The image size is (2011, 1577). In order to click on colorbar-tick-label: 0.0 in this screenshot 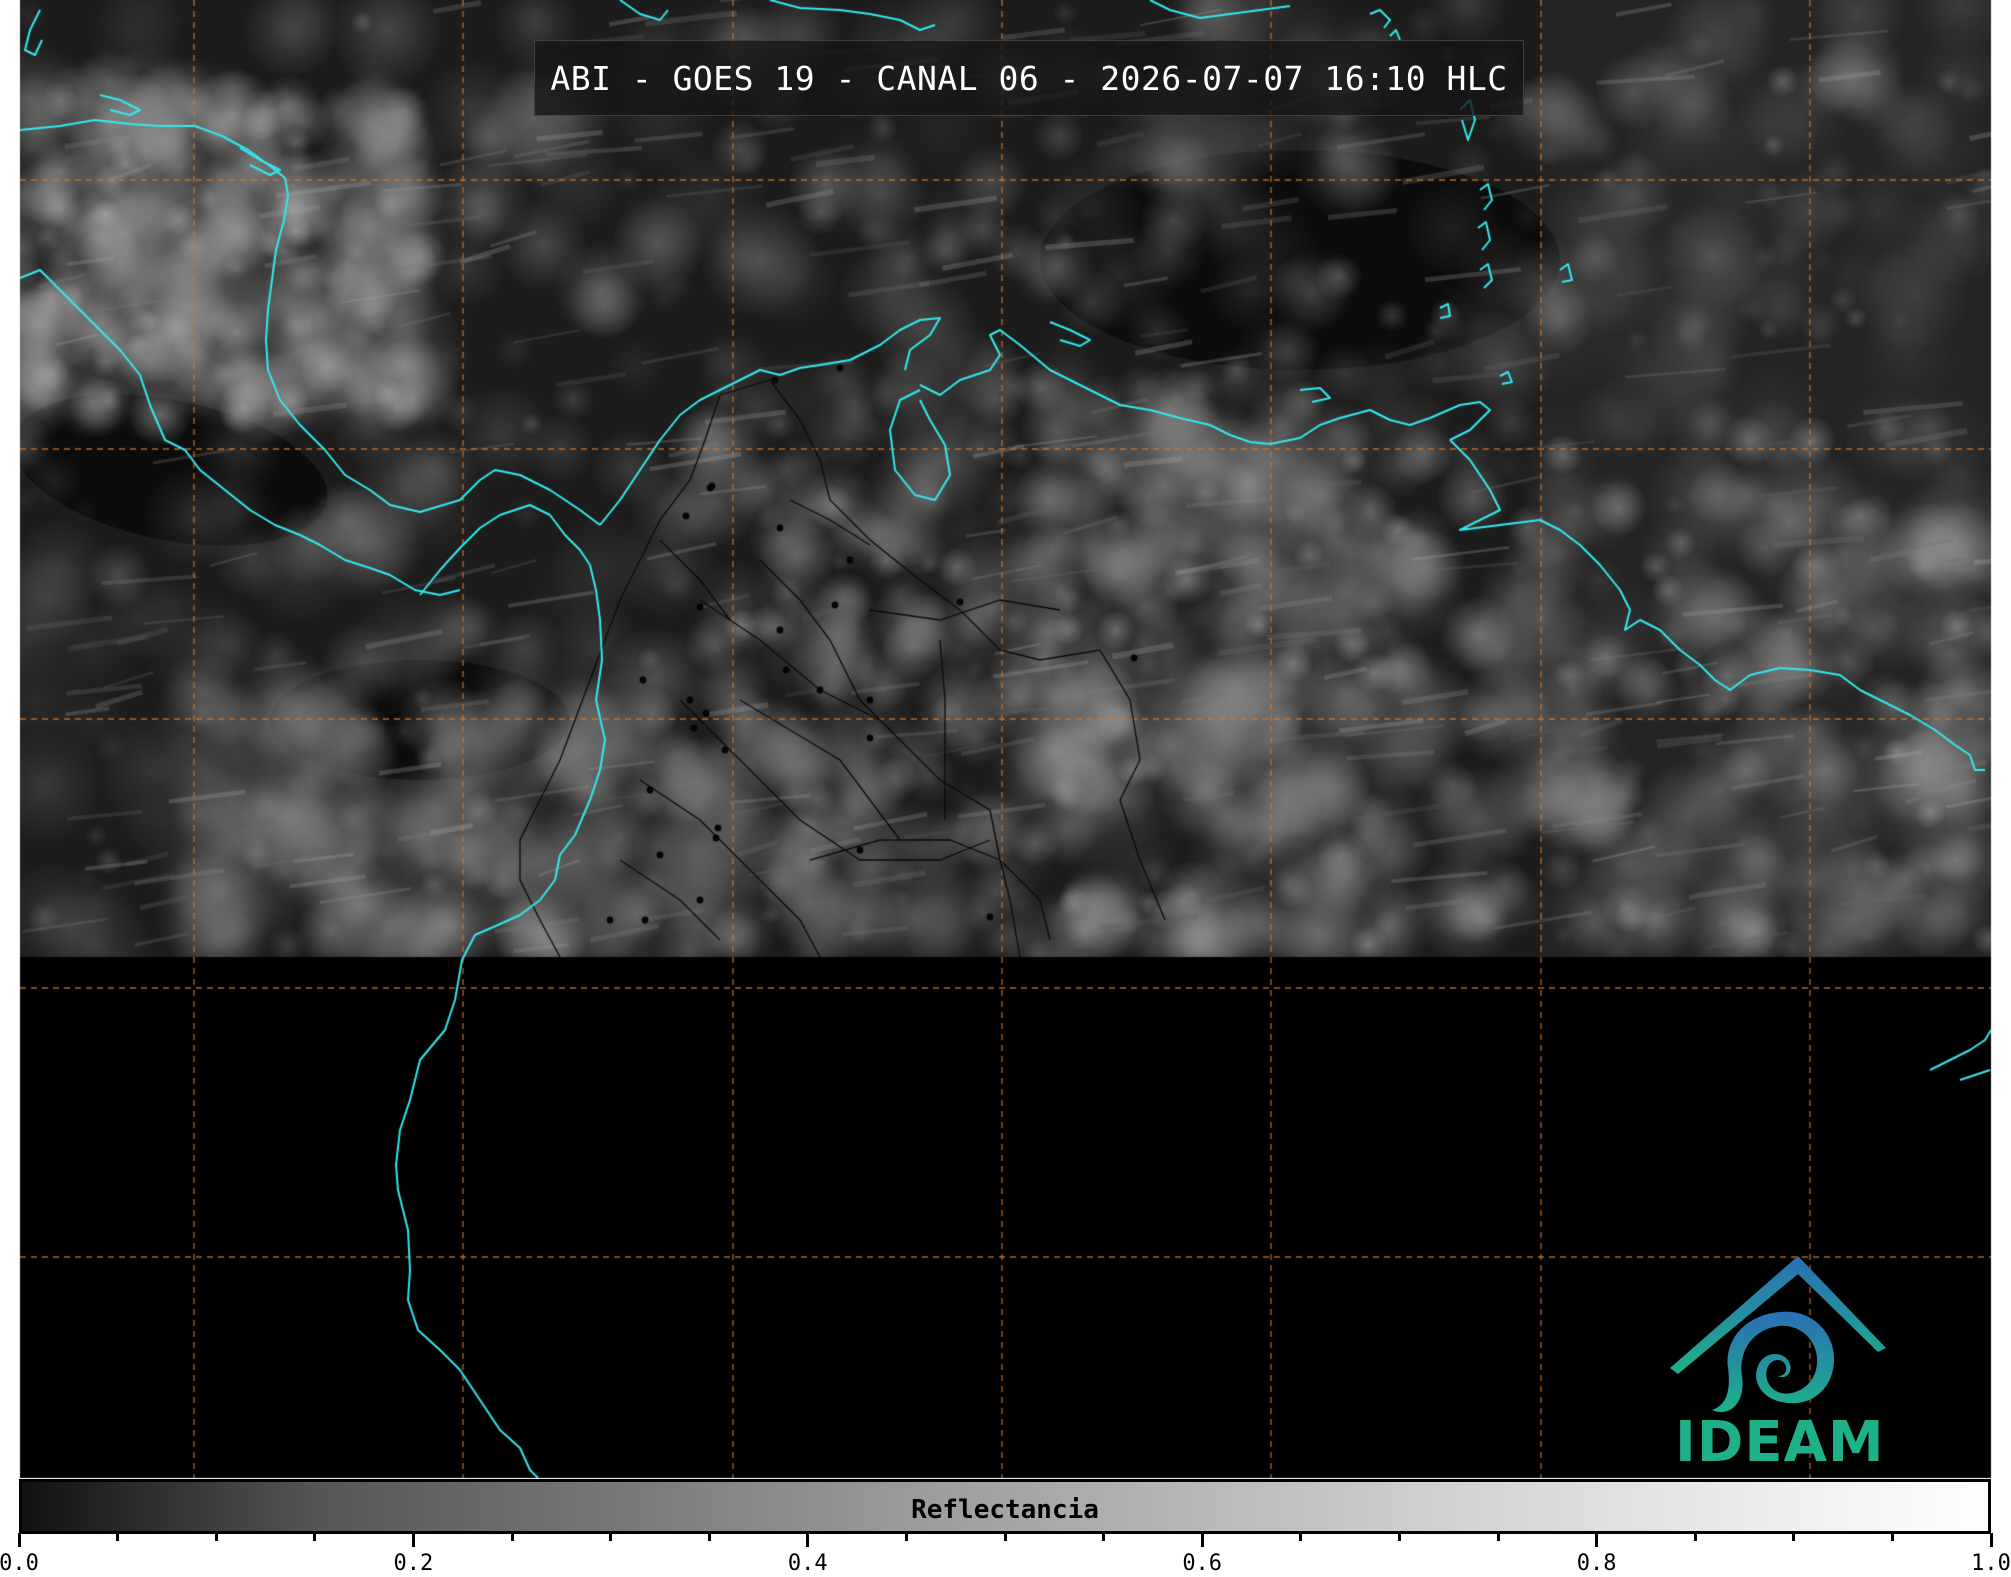, I will do `click(19, 1563)`.